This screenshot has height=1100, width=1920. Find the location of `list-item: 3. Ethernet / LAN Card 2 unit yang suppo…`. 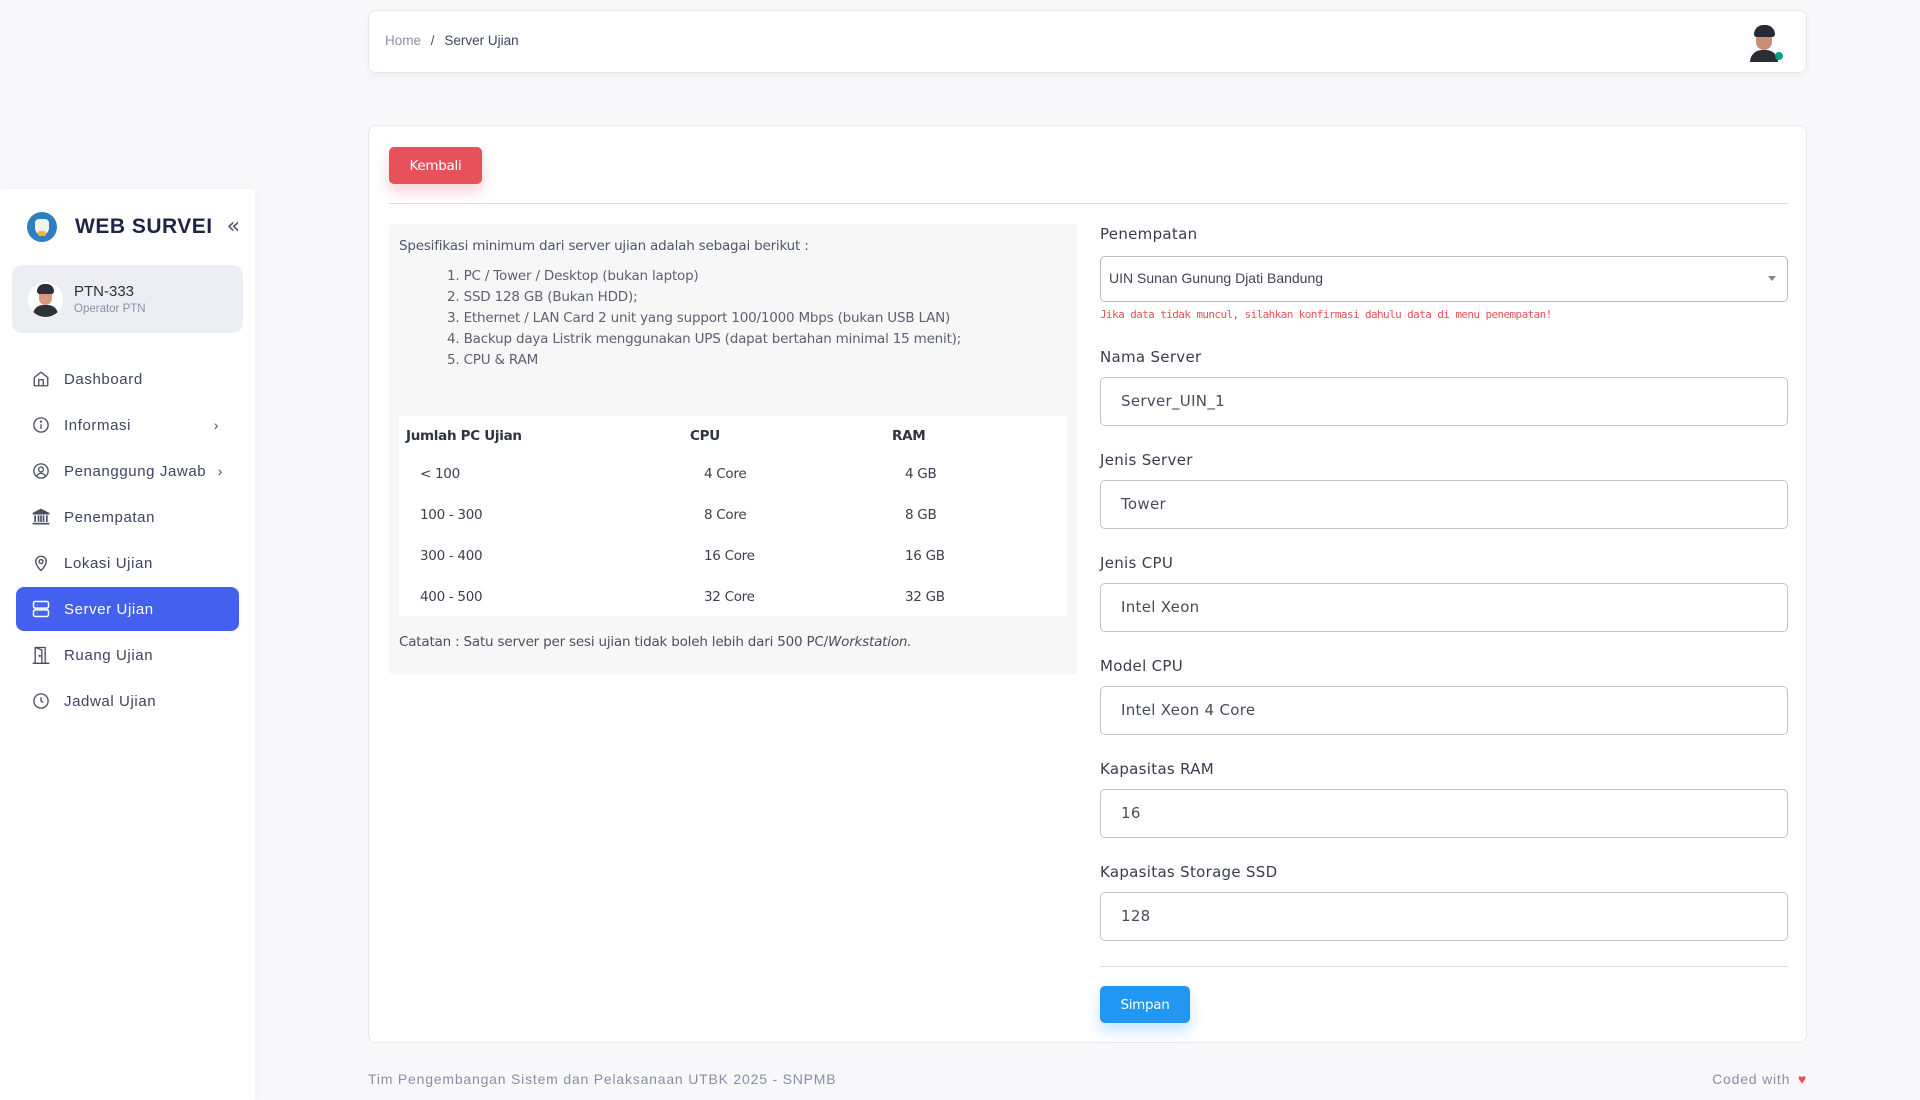

list-item: 3. Ethernet / LAN Card 2 unit yang suppo… is located at coordinates (699, 318).